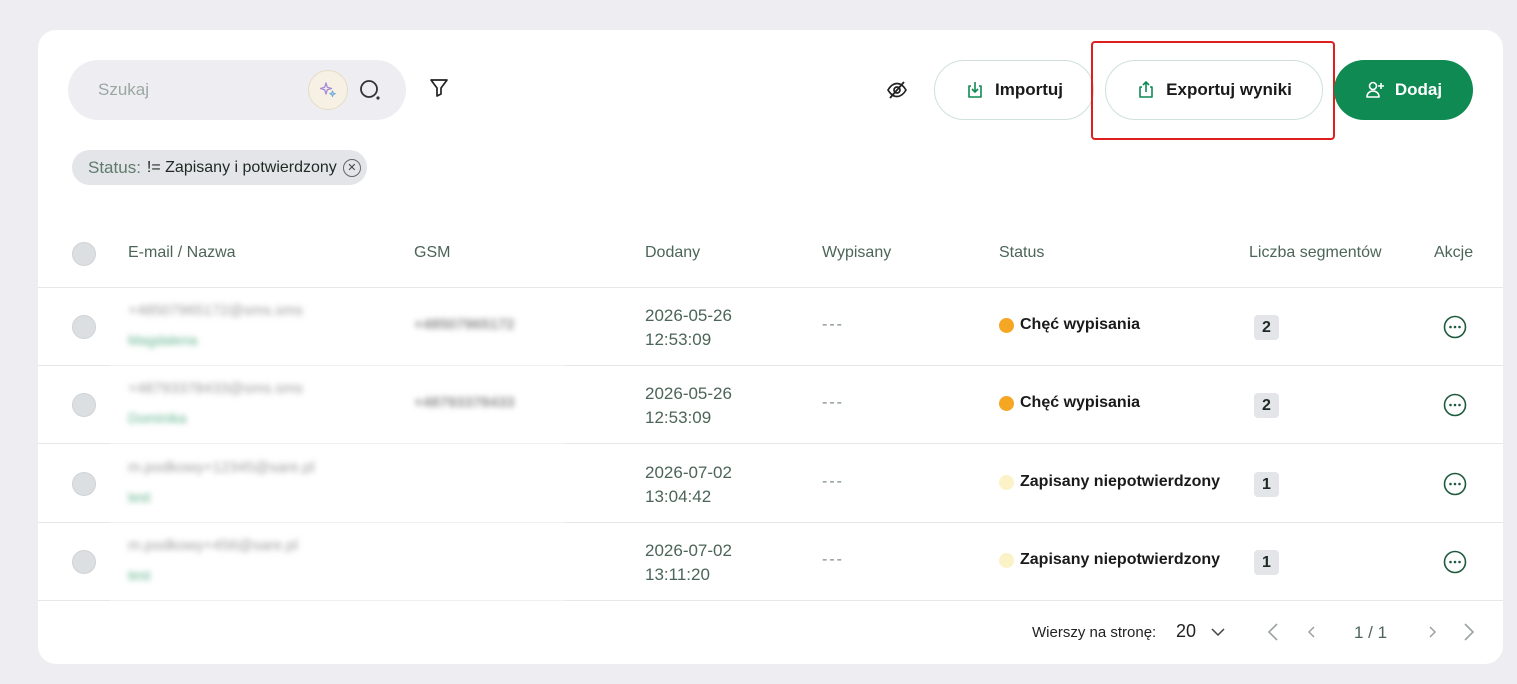  I want to click on contact-email: +48793378433@sms.sms, so click(215, 388).